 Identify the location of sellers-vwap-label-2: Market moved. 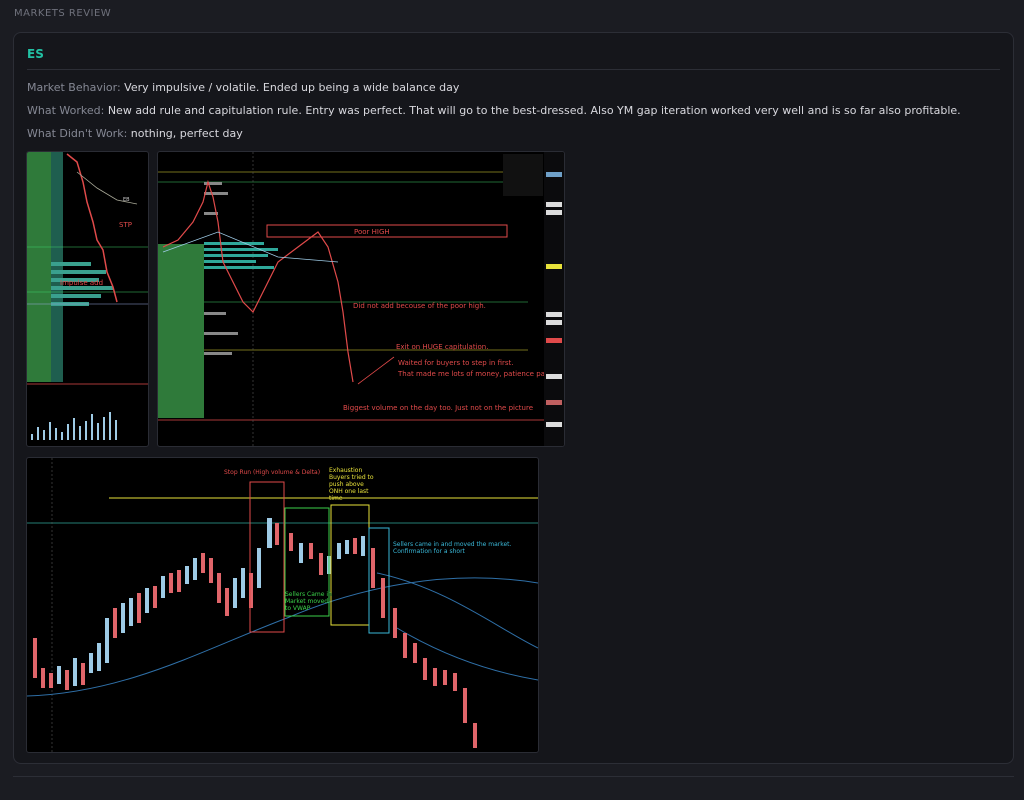
(306, 601).